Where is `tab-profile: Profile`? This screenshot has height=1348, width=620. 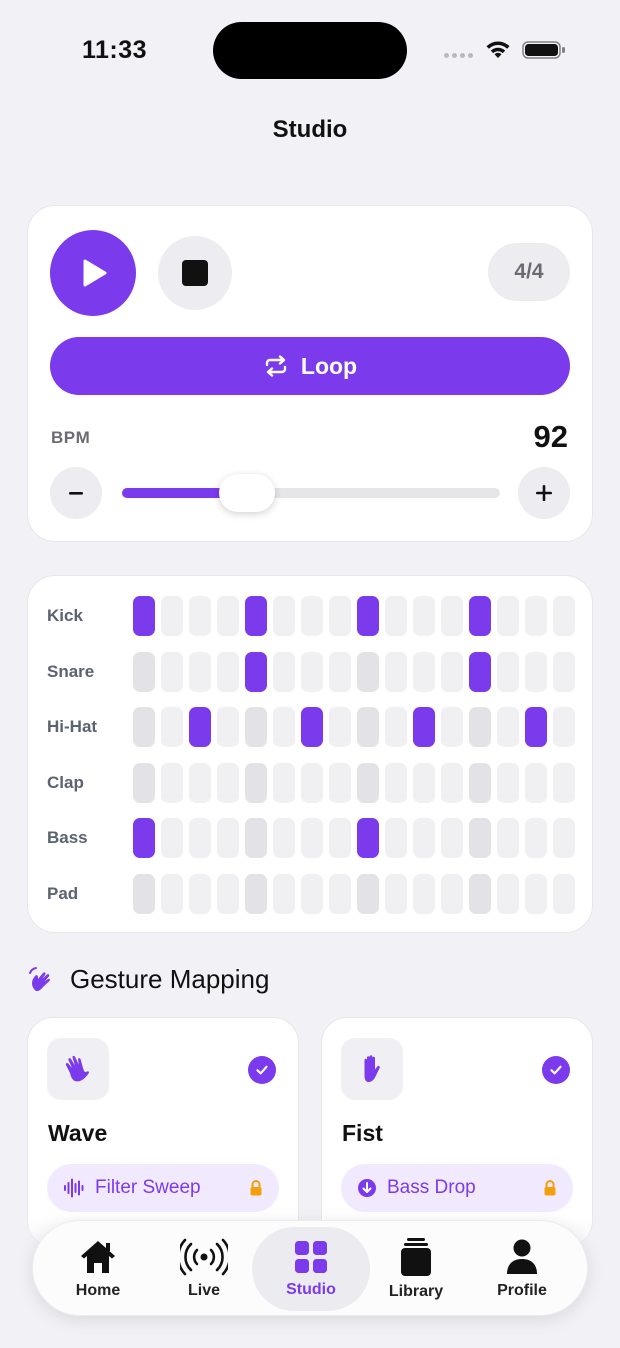 tab-profile: Profile is located at coordinates (522, 1269).